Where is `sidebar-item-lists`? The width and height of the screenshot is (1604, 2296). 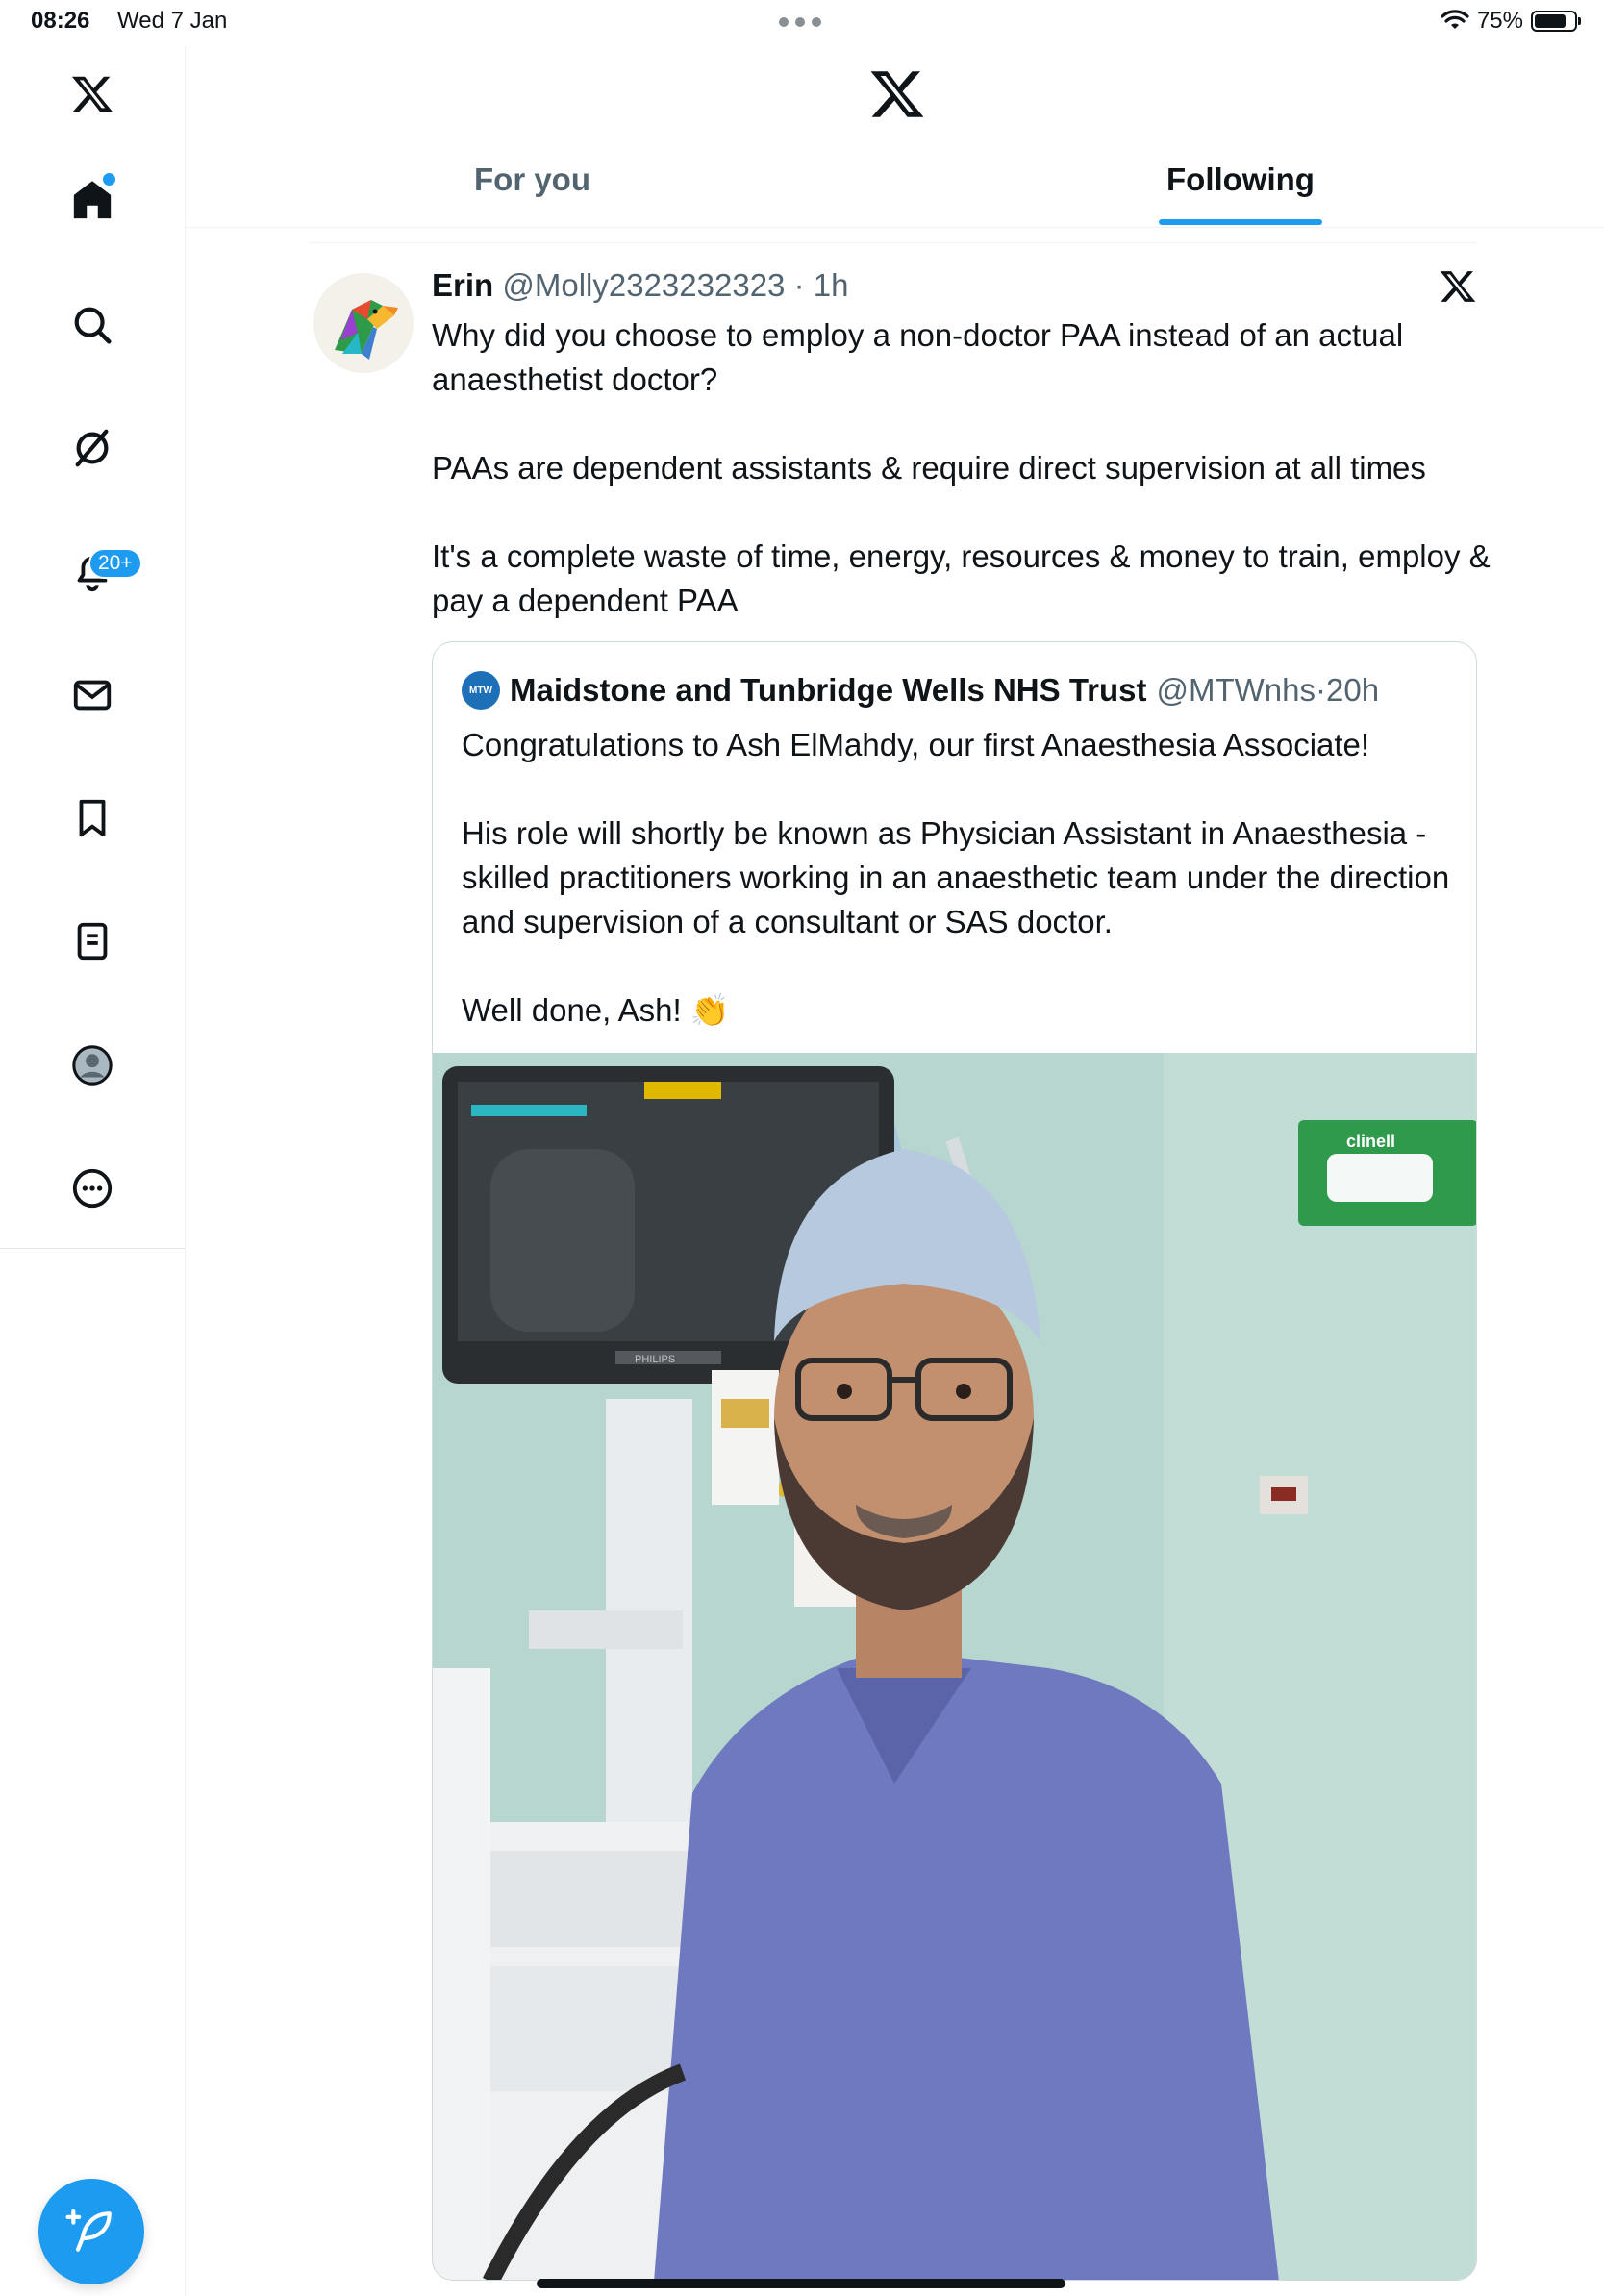
sidebar-item-lists is located at coordinates (92, 941).